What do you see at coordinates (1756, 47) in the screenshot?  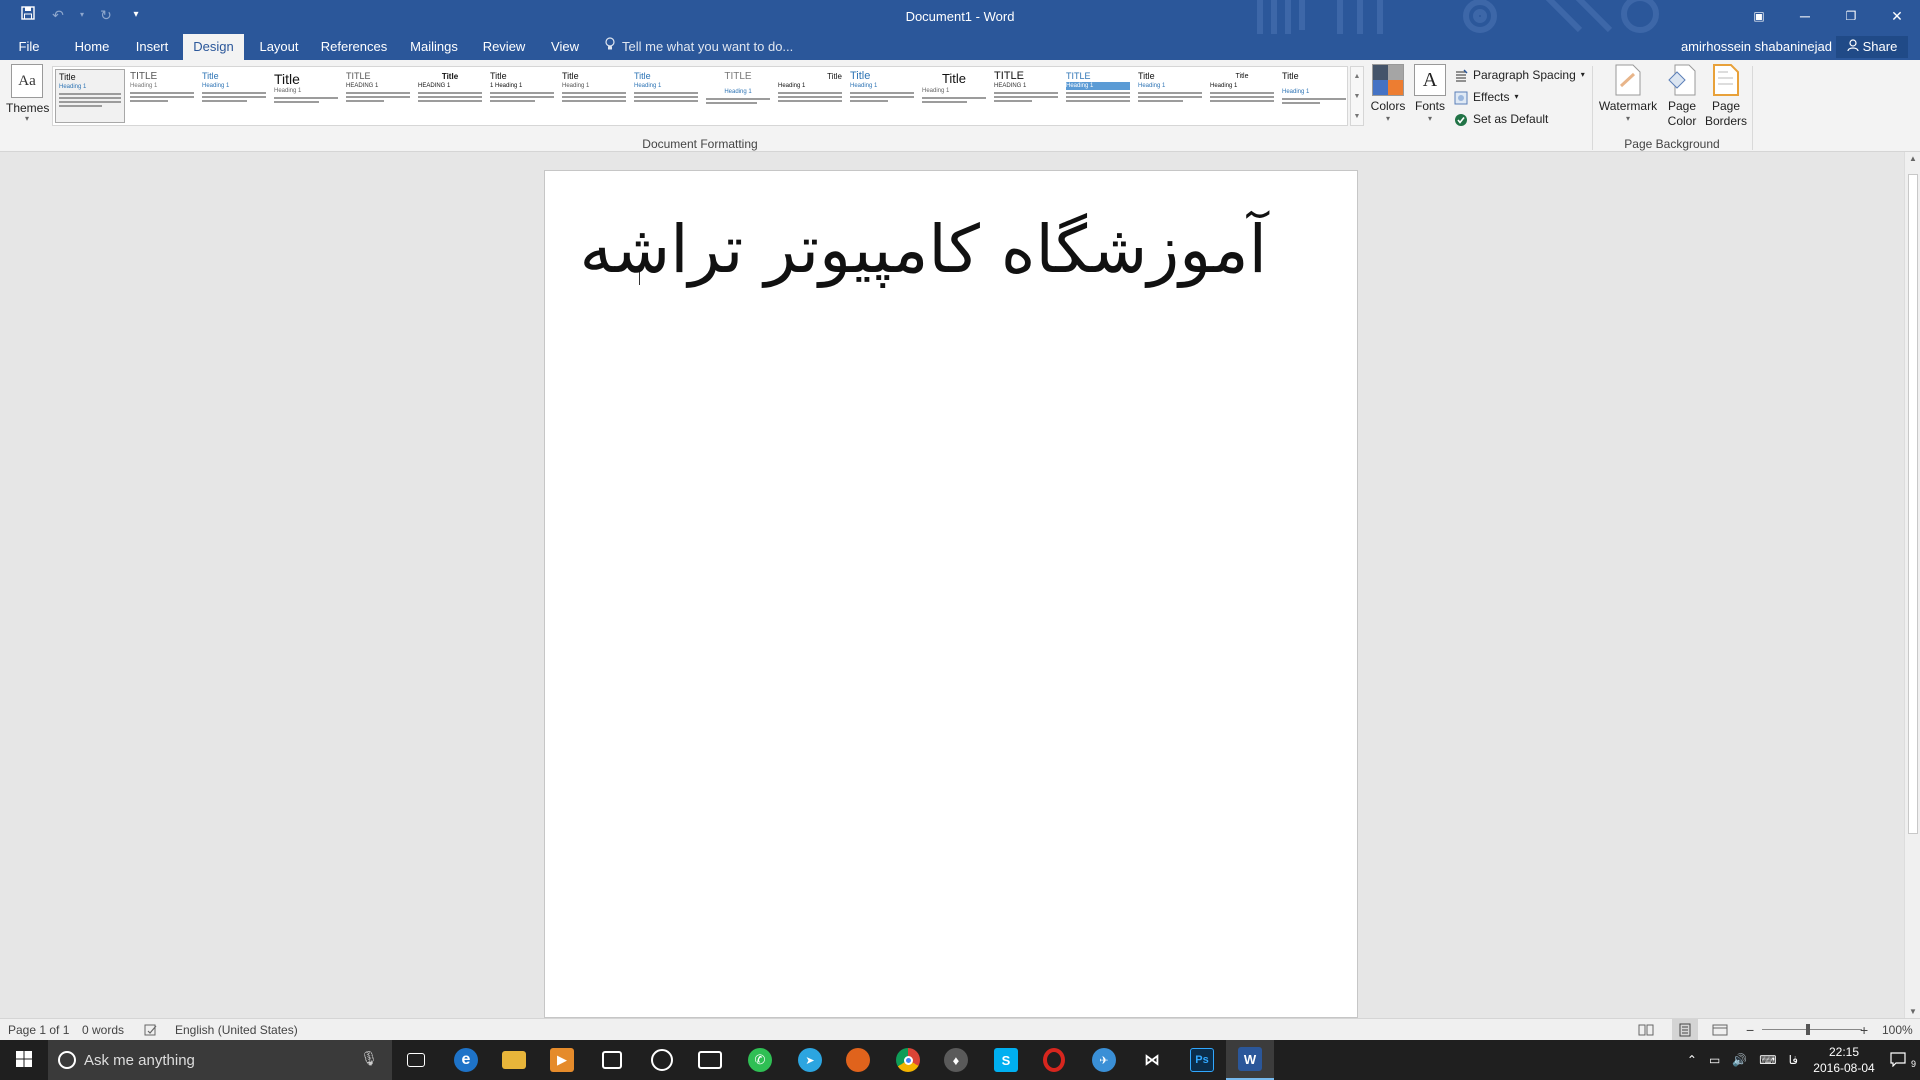 I see `user-name: amirhossein shabaninejad` at bounding box center [1756, 47].